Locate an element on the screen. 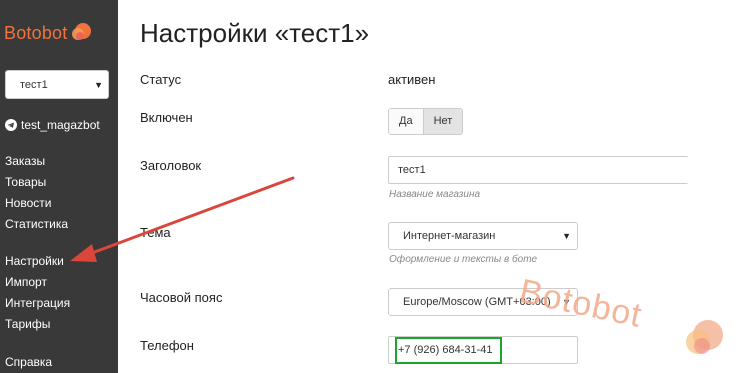  enabled-toggle: Да Нет is located at coordinates (426, 121).